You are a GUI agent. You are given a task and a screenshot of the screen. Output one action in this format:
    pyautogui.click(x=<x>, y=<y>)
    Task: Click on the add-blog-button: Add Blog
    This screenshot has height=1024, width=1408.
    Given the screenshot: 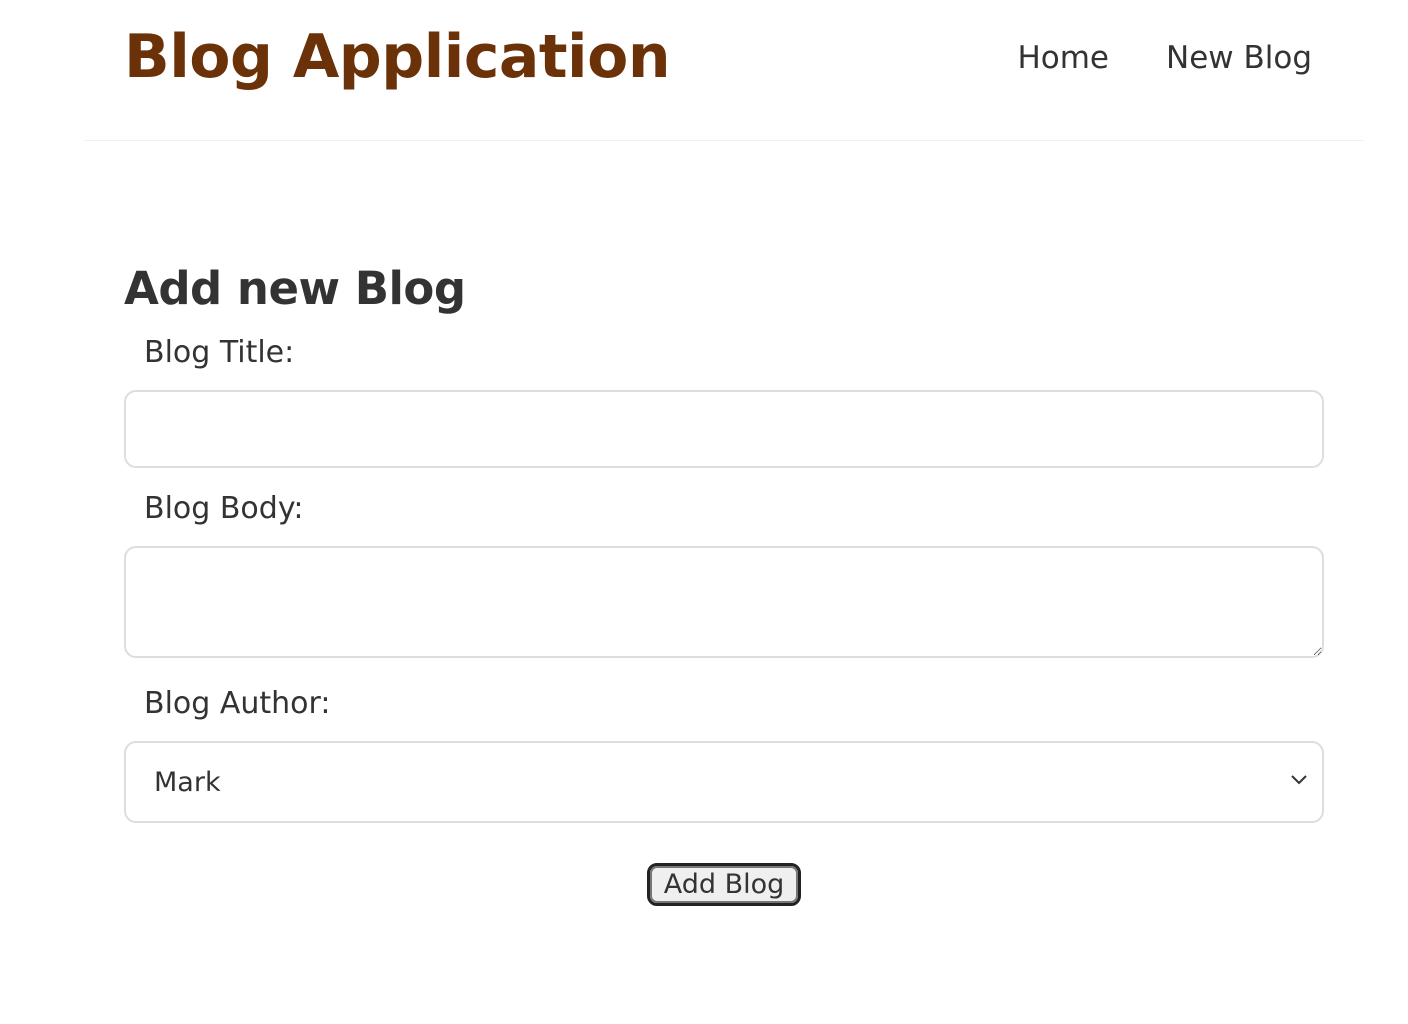 What is the action you would take?
    pyautogui.click(x=724, y=884)
    